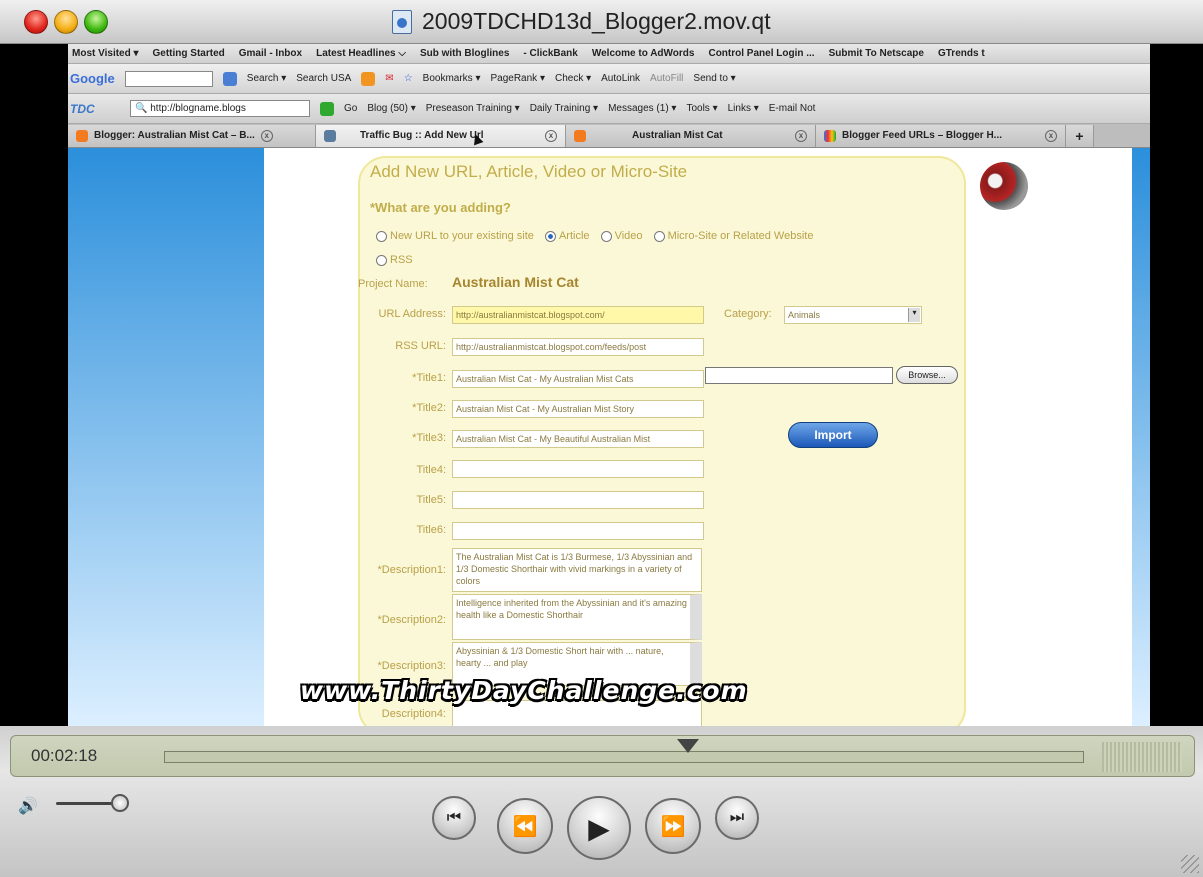  Describe the element at coordinates (673, 826) in the screenshot. I see `fast-forward-button: ⏩` at that location.